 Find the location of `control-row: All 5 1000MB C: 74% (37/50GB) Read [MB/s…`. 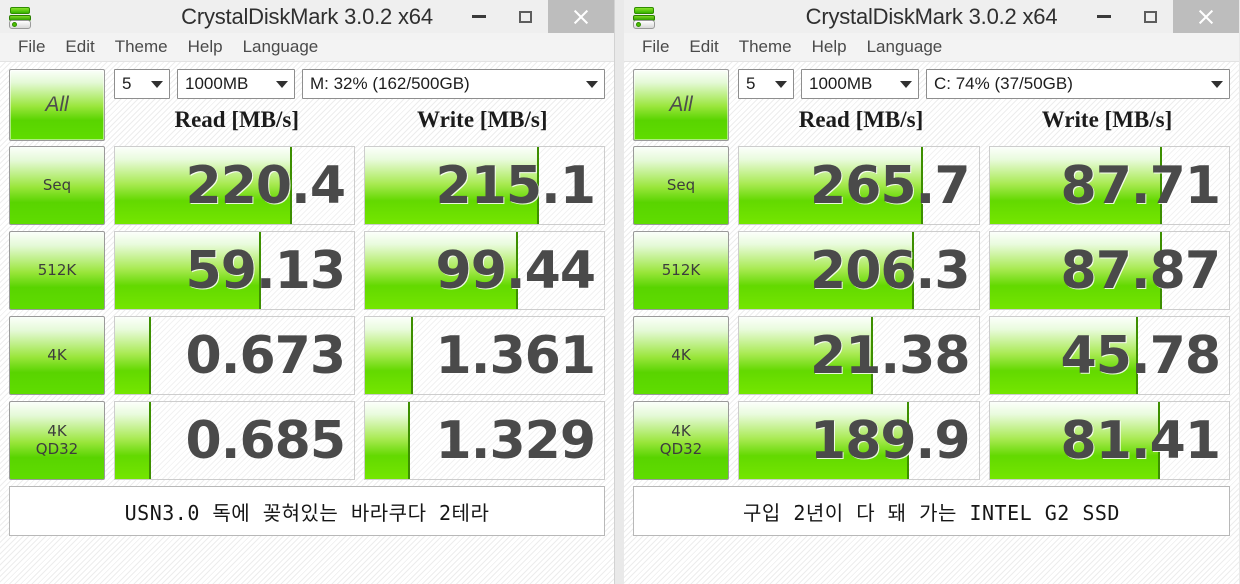

control-row: All 5 1000MB C: 74% (37/50GB) Read [MB/s… is located at coordinates (931, 105).